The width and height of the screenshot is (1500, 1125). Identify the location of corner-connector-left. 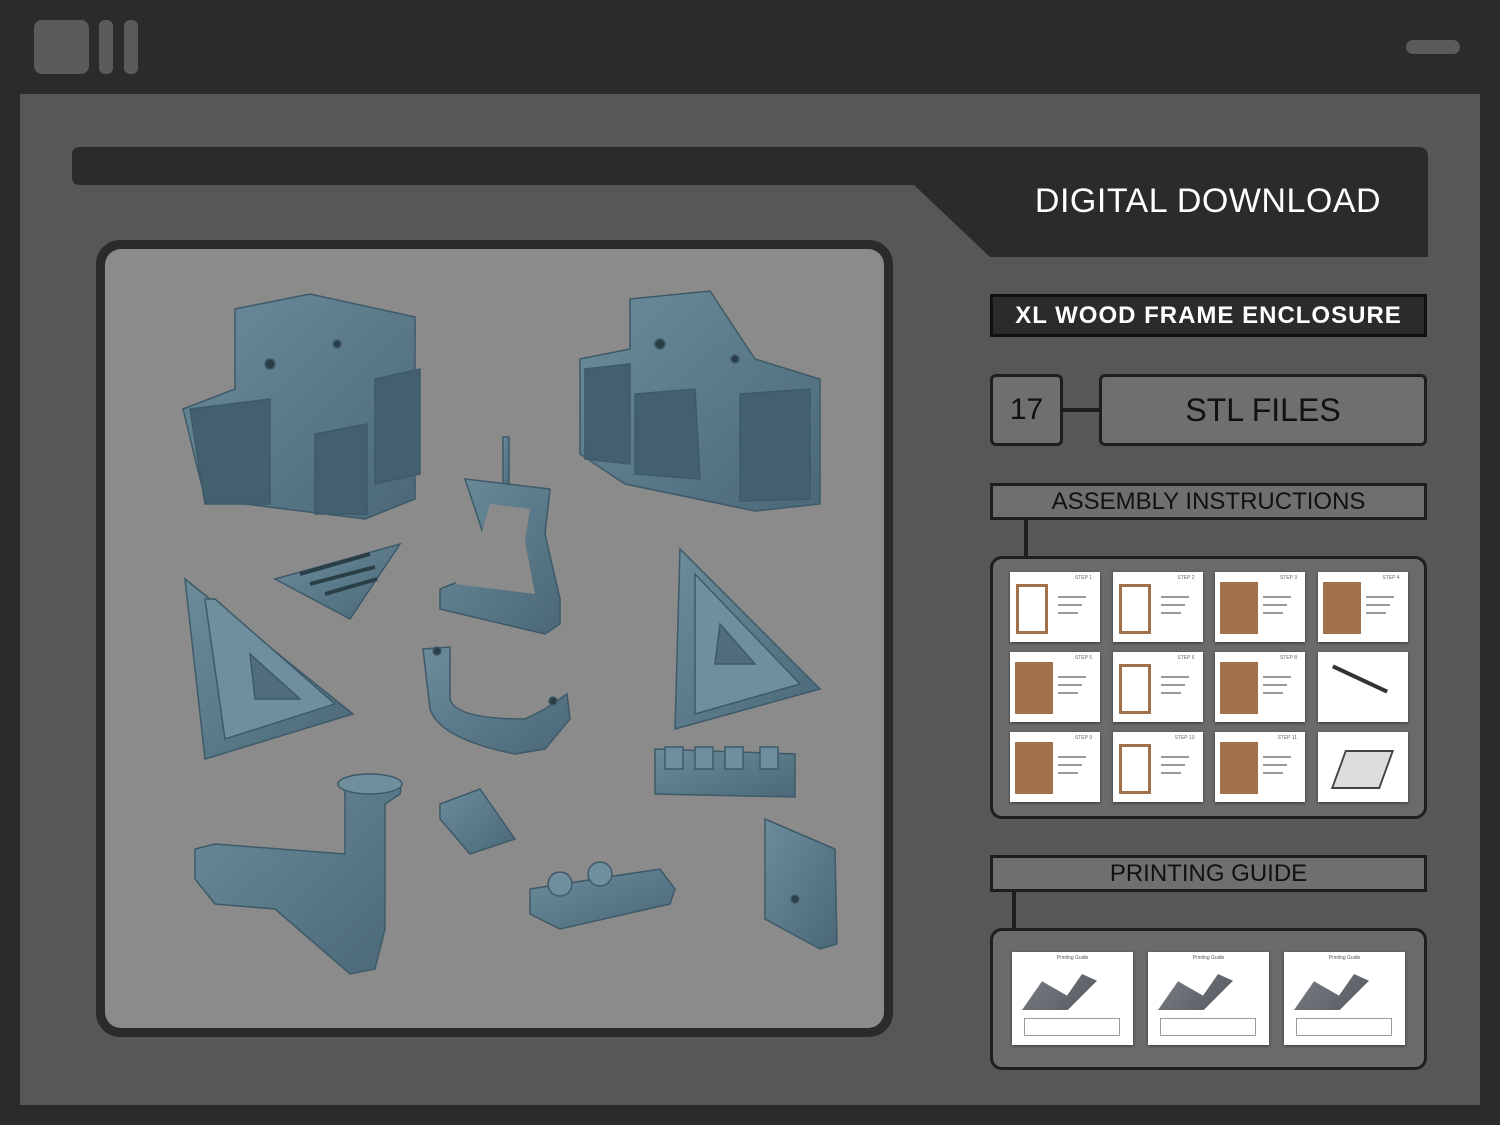
(301, 406).